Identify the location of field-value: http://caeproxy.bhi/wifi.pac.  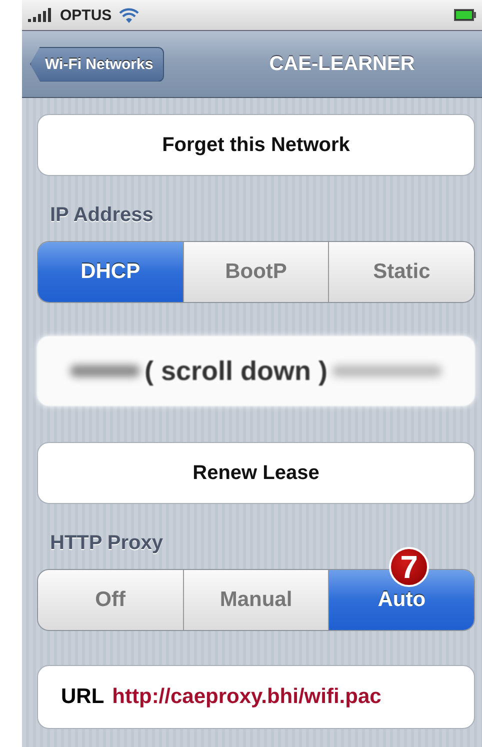
(247, 697).